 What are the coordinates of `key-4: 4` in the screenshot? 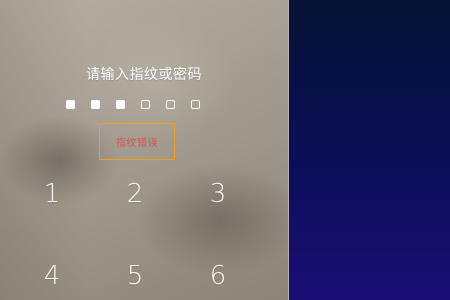 It's located at (52, 276).